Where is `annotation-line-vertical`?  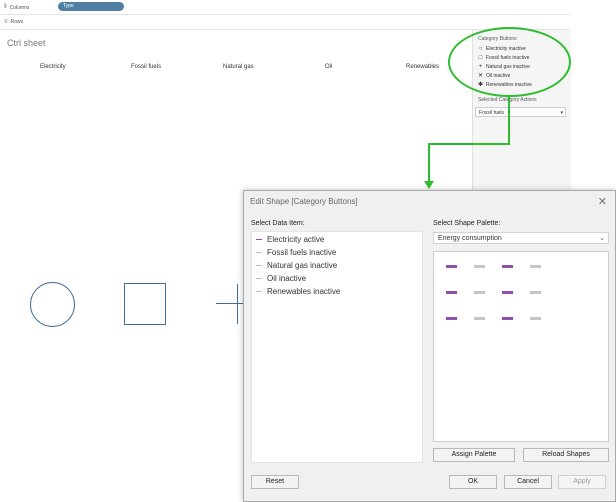 annotation-line-vertical is located at coordinates (509, 120).